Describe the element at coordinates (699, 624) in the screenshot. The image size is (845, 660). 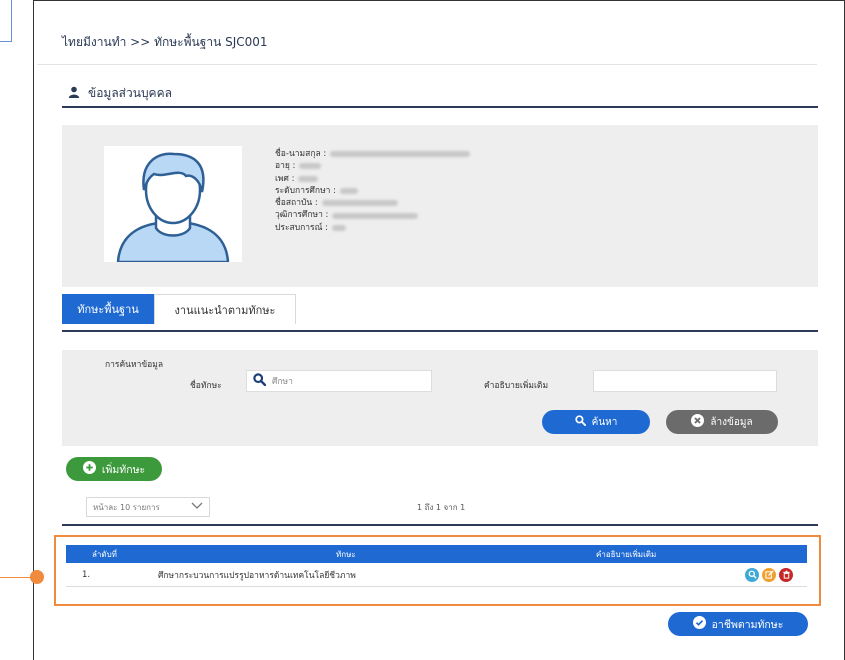
I see `check-circle-icon` at that location.